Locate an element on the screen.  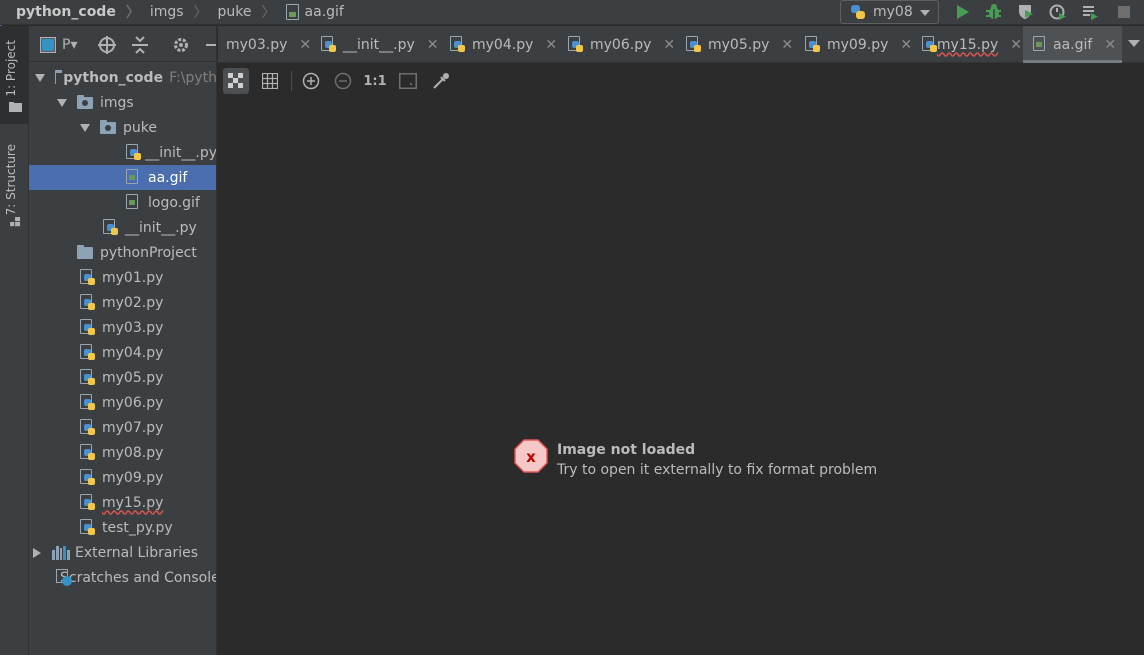
folder-icon is located at coordinates (15, 107).